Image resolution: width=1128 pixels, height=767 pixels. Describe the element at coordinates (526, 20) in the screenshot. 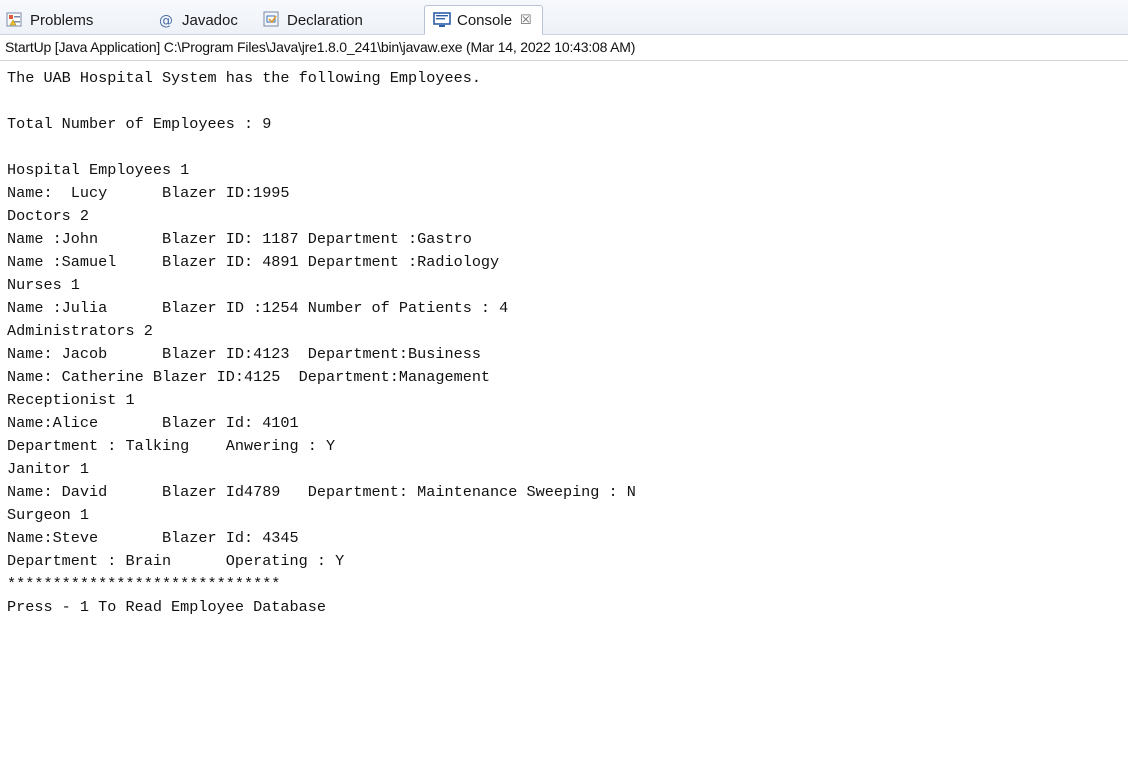

I see `close-icon: ☒` at that location.